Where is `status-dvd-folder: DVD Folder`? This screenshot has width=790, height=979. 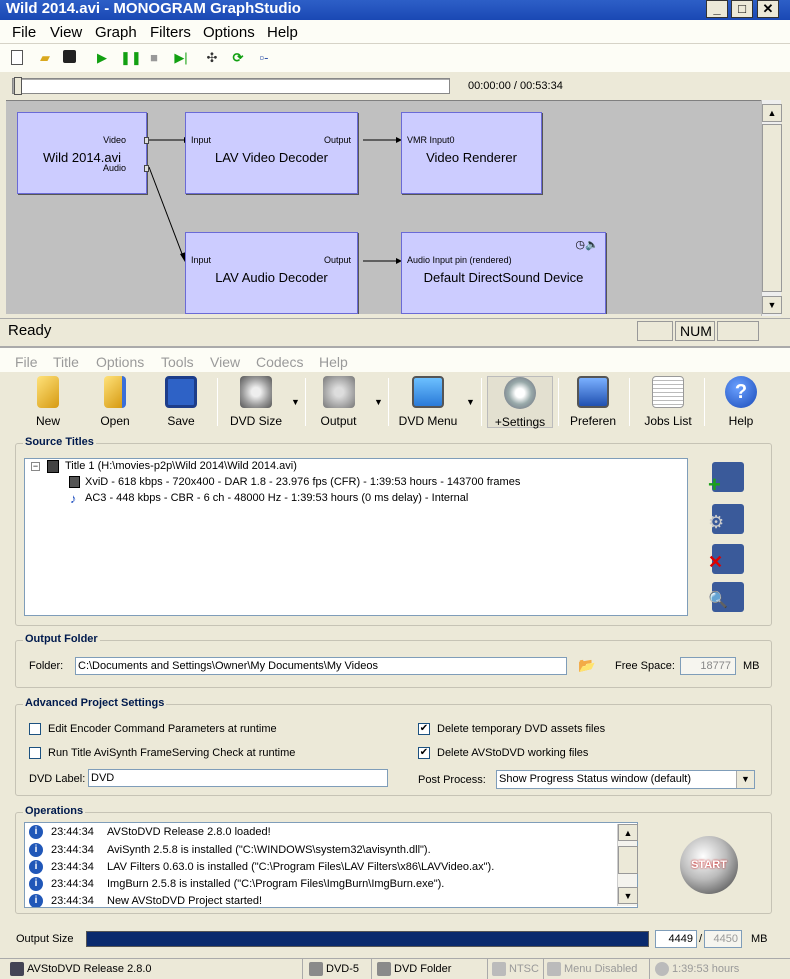
status-dvd-folder: DVD Folder is located at coordinates (414, 969).